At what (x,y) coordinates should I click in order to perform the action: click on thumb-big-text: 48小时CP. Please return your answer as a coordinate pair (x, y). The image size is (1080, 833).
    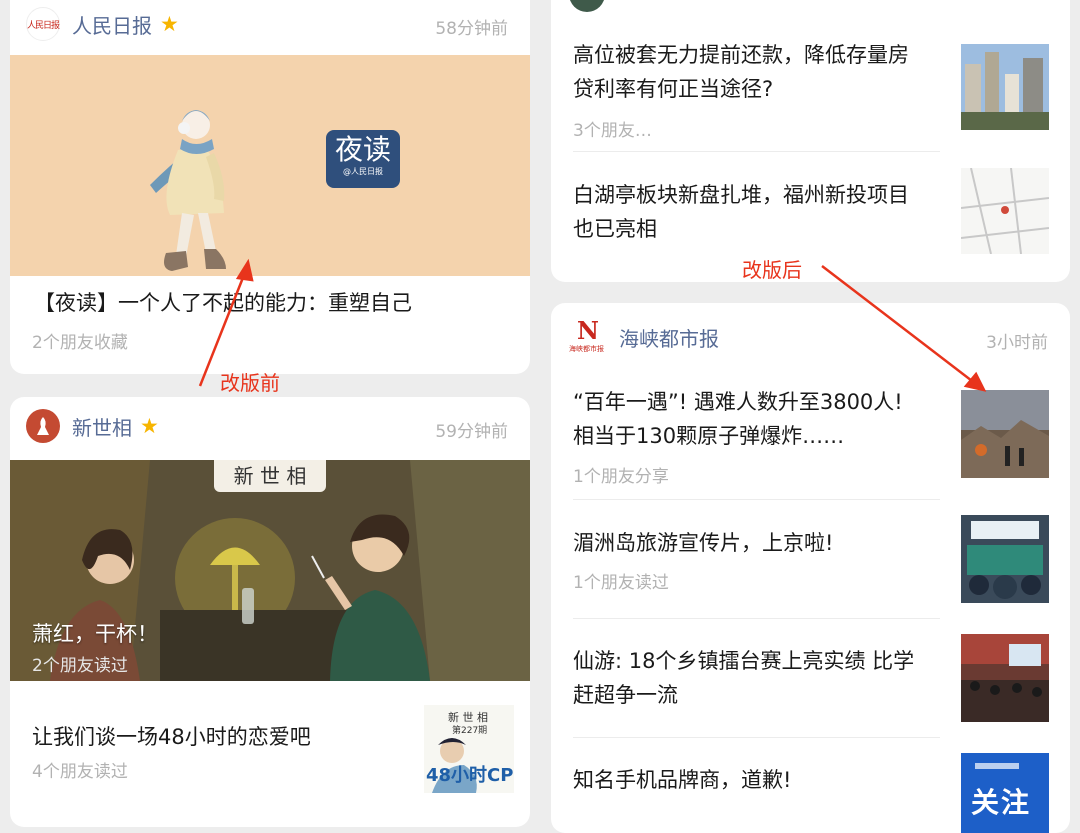
    Looking at the image, I should click on (470, 775).